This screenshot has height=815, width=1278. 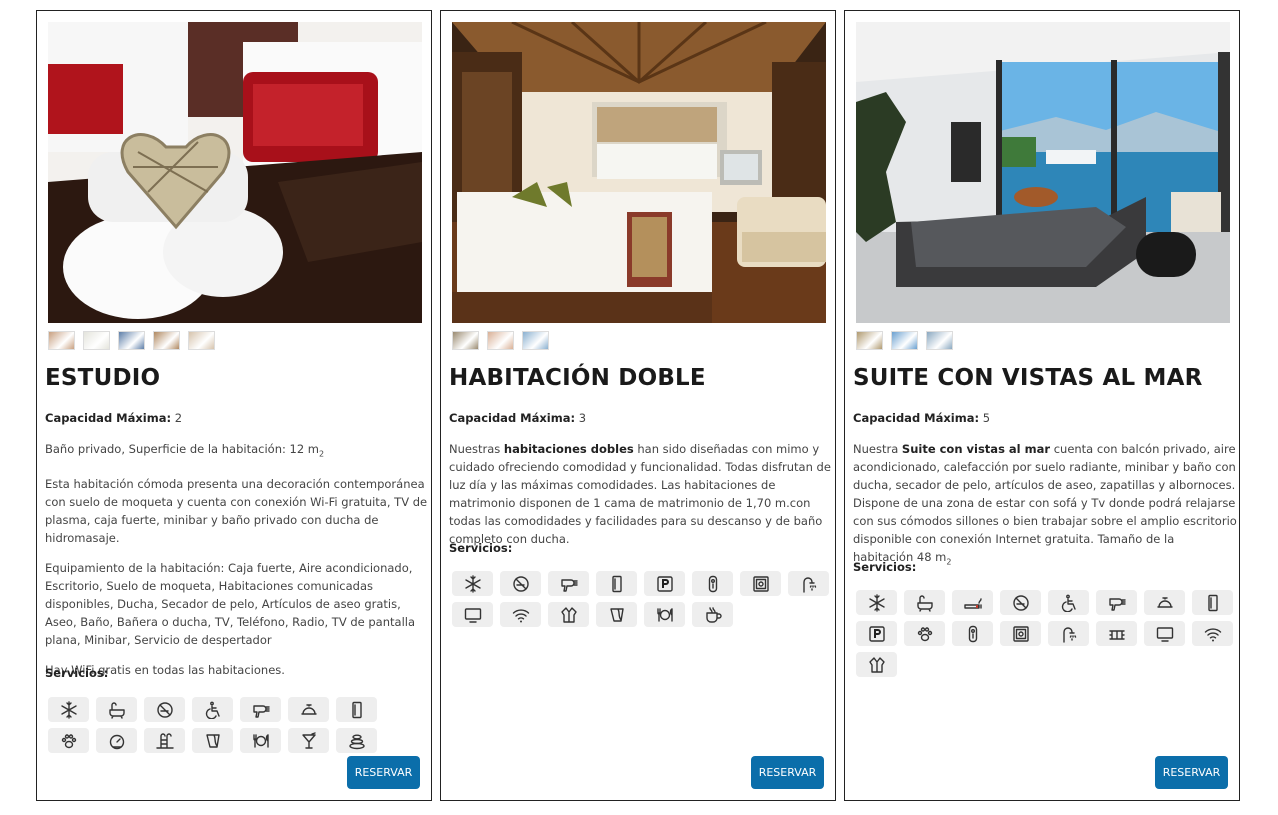 What do you see at coordinates (116, 740) in the screenshot?
I see `scale-icon` at bounding box center [116, 740].